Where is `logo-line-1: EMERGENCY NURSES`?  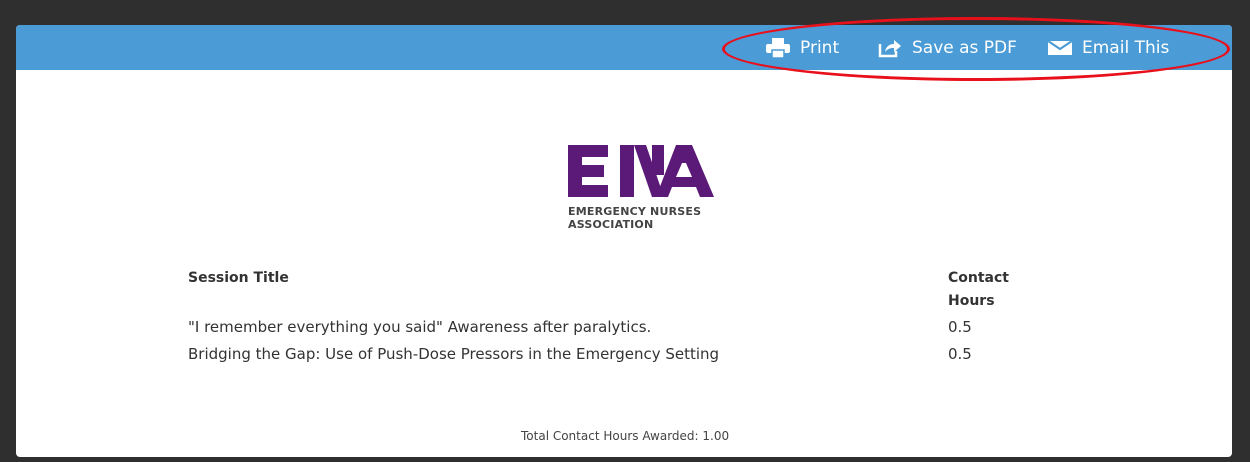 logo-line-1: EMERGENCY NURSES is located at coordinates (635, 211).